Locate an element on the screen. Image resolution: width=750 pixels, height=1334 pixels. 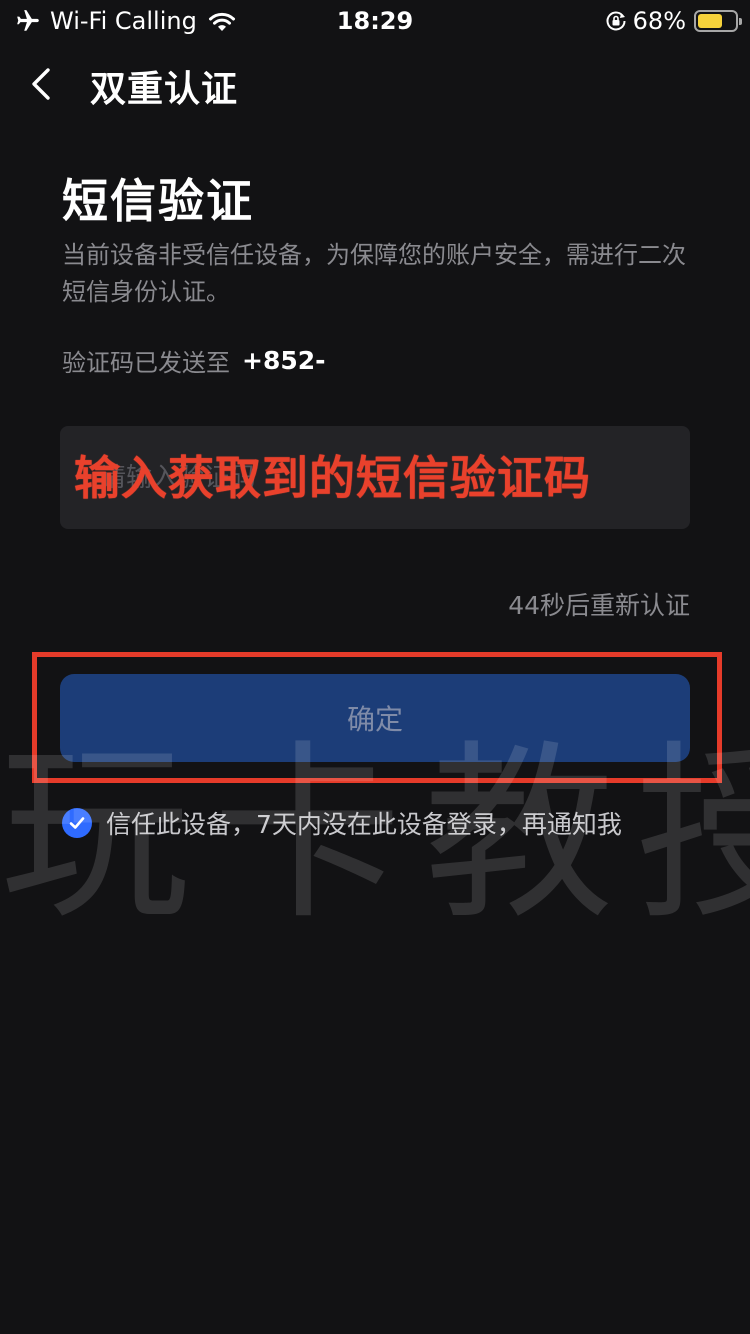
chevron-left-icon is located at coordinates (41, 84).